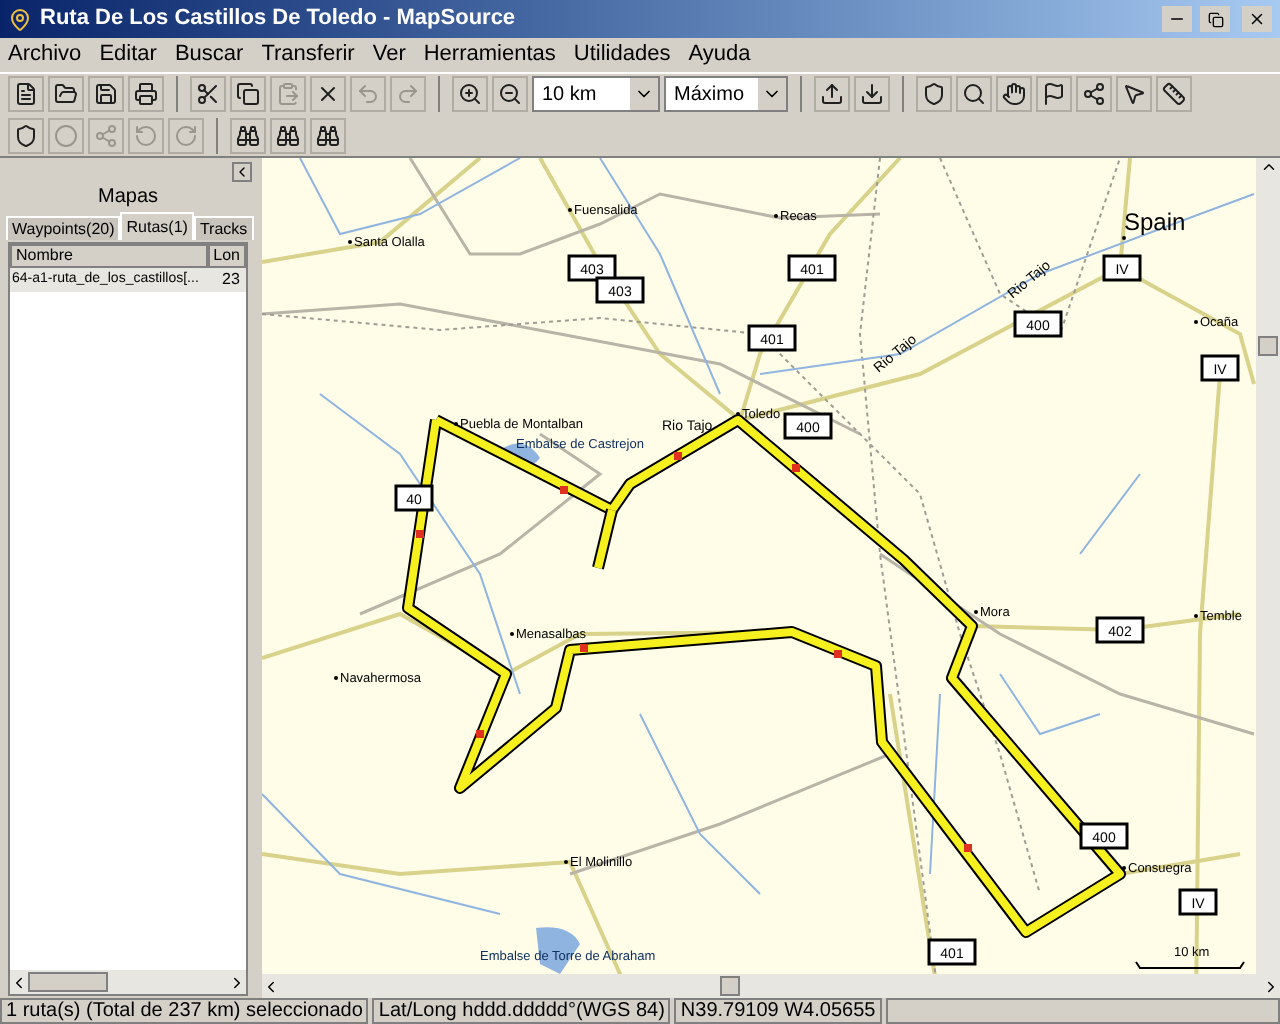  Describe the element at coordinates (106, 135) in the screenshot. I see `nodes-icon` at that location.